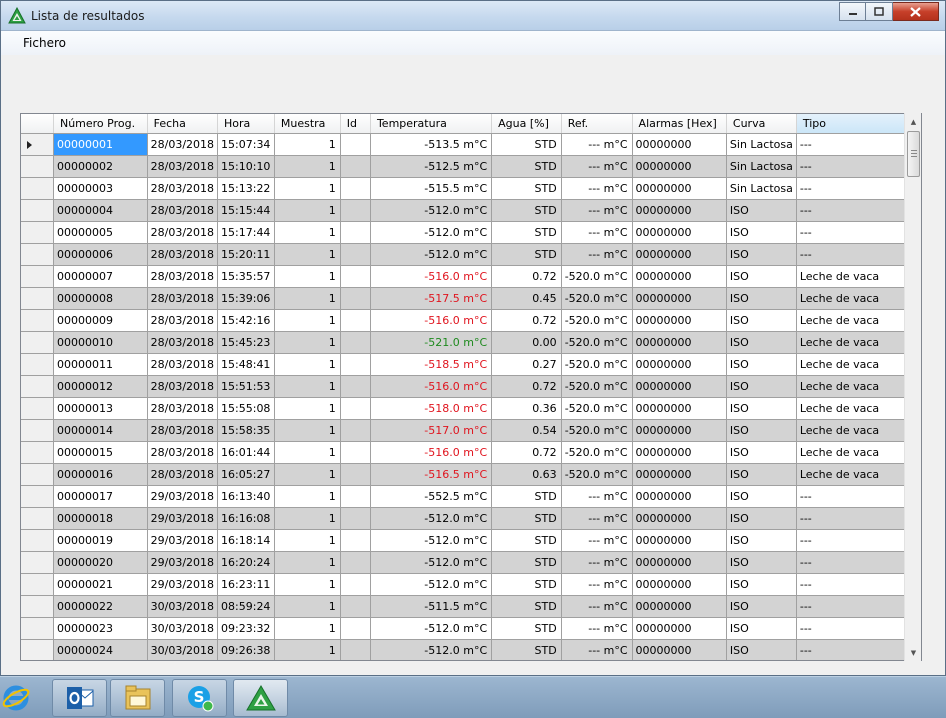  Describe the element at coordinates (473, 16) in the screenshot. I see `title-bar: Lista de resultados` at that location.